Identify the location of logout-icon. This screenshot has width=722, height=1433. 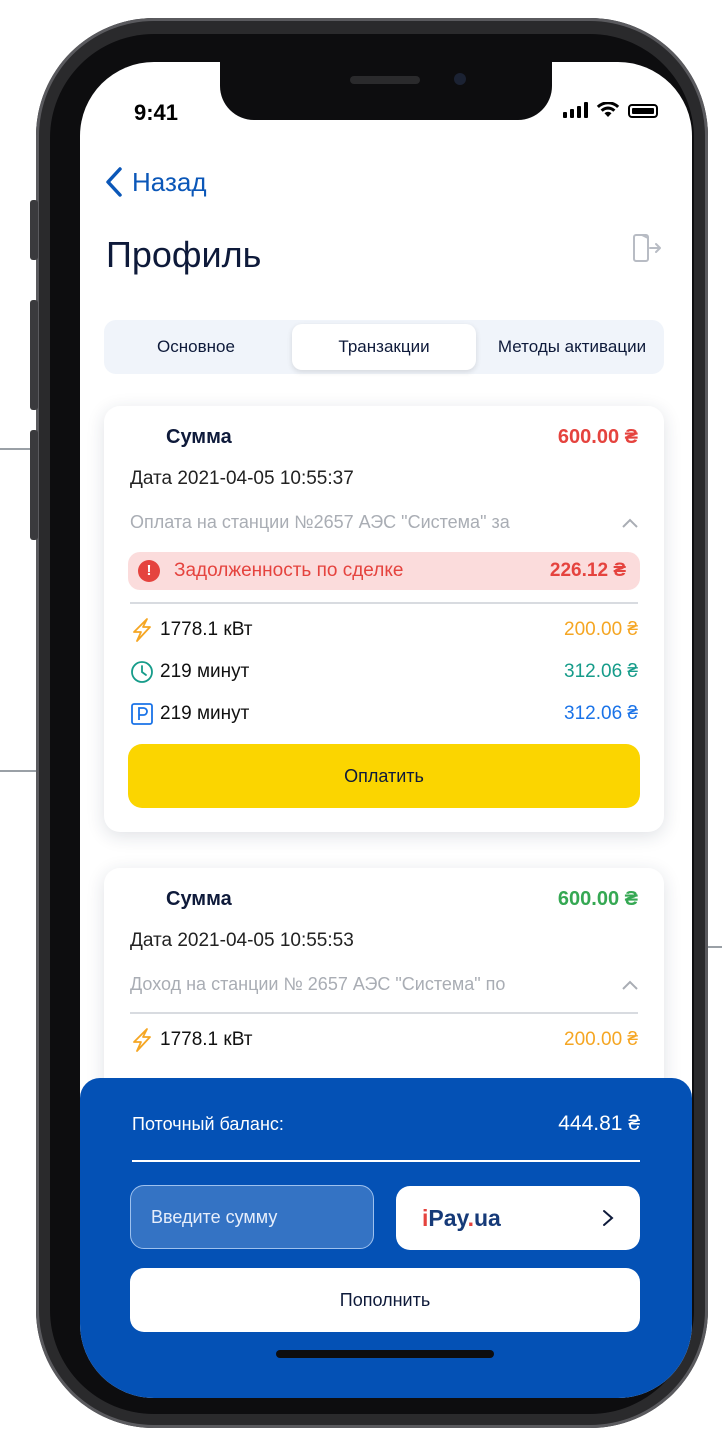
(647, 248).